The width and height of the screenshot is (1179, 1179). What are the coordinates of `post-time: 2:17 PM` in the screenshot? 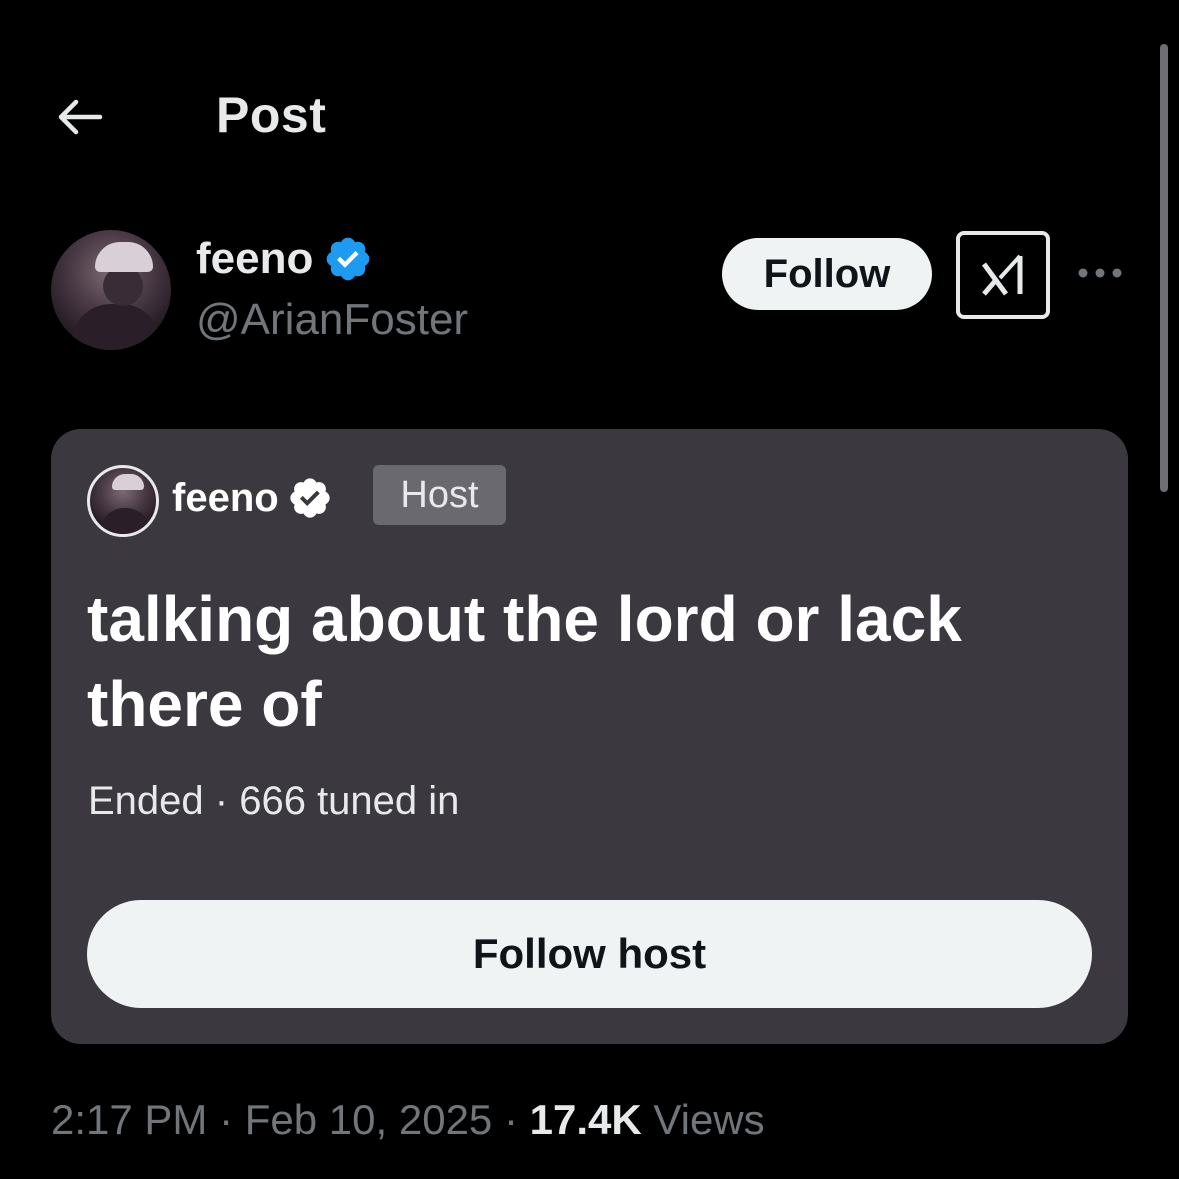 It's located at (129, 1119).